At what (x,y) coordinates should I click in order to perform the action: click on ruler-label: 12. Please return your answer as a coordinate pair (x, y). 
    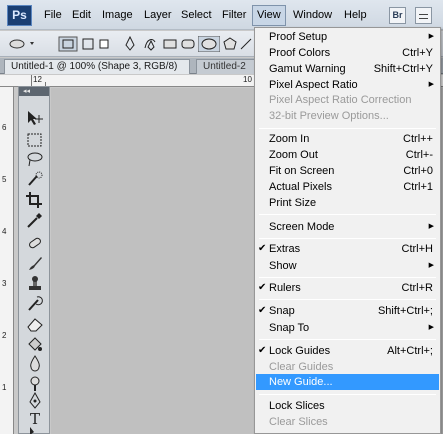
    Looking at the image, I should click on (37, 79).